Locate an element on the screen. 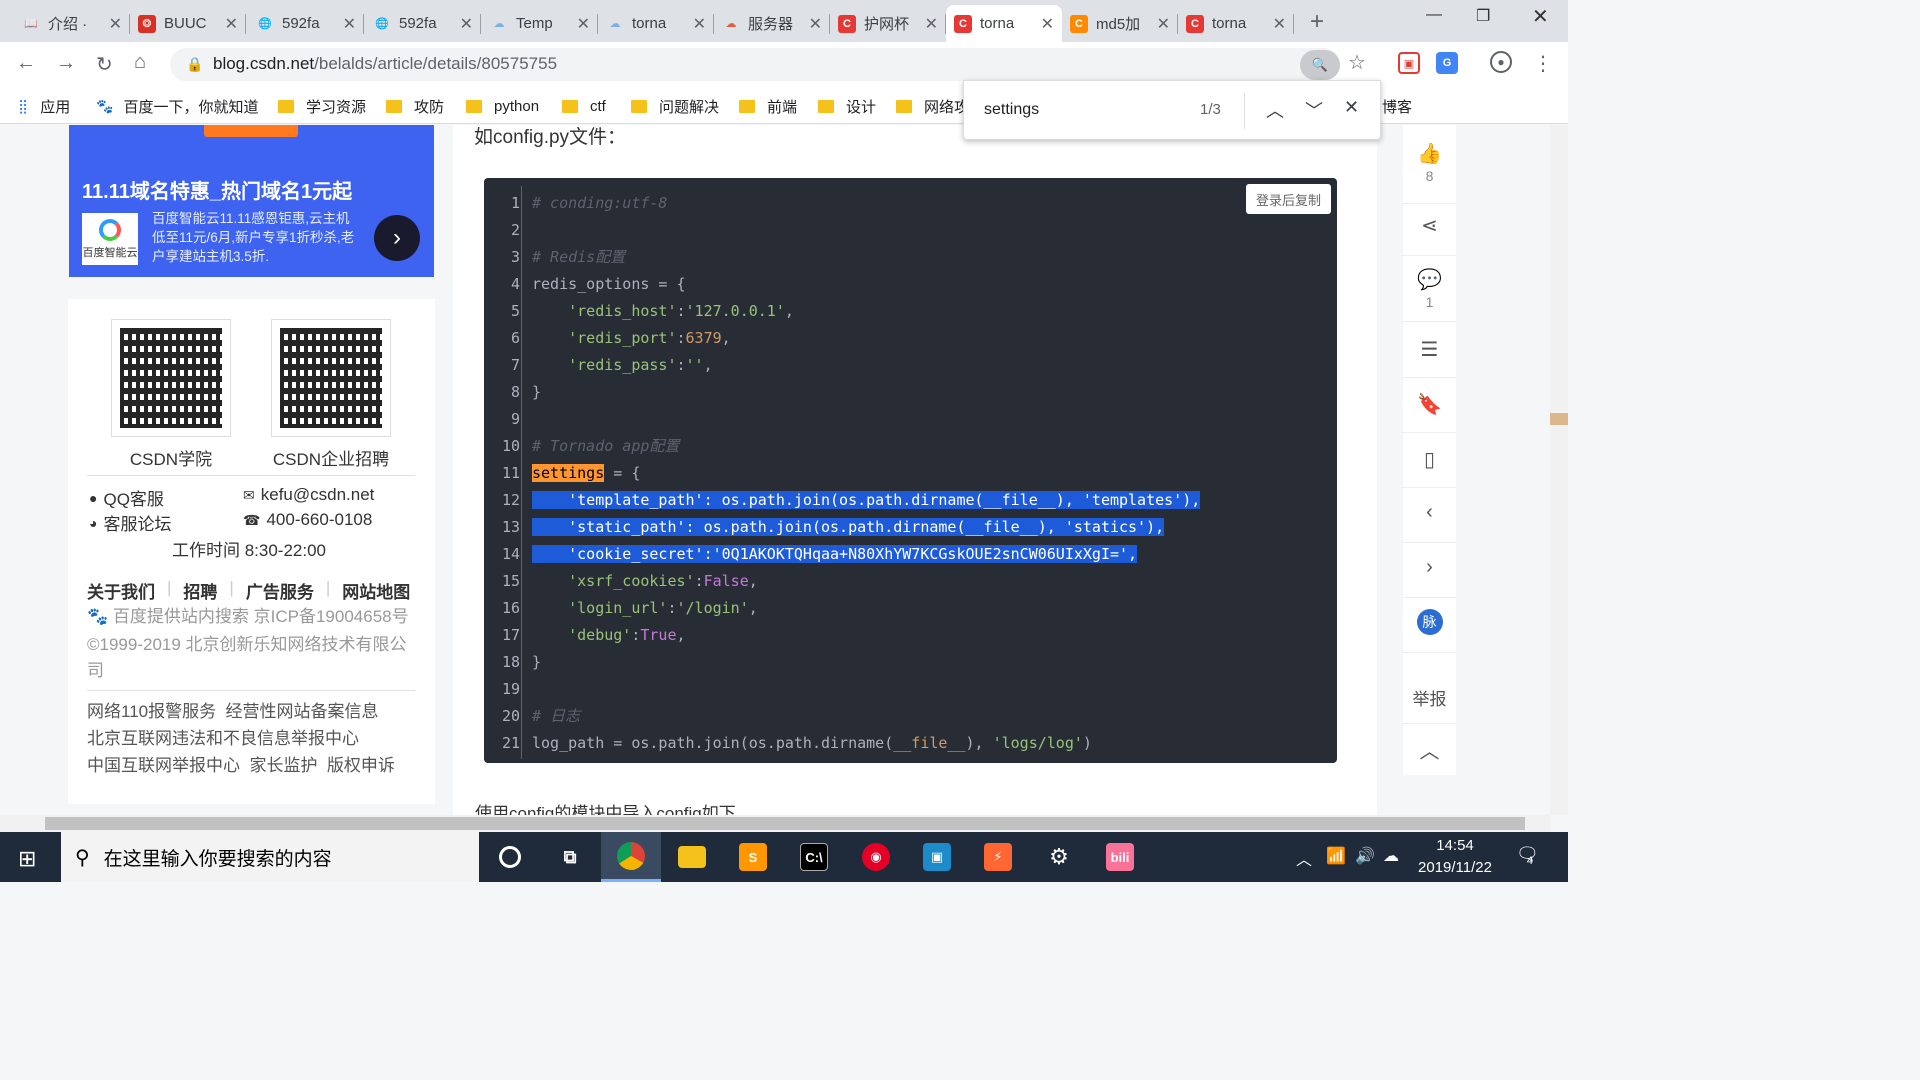  bookmark-item: 博客 is located at coordinates (1397, 106).